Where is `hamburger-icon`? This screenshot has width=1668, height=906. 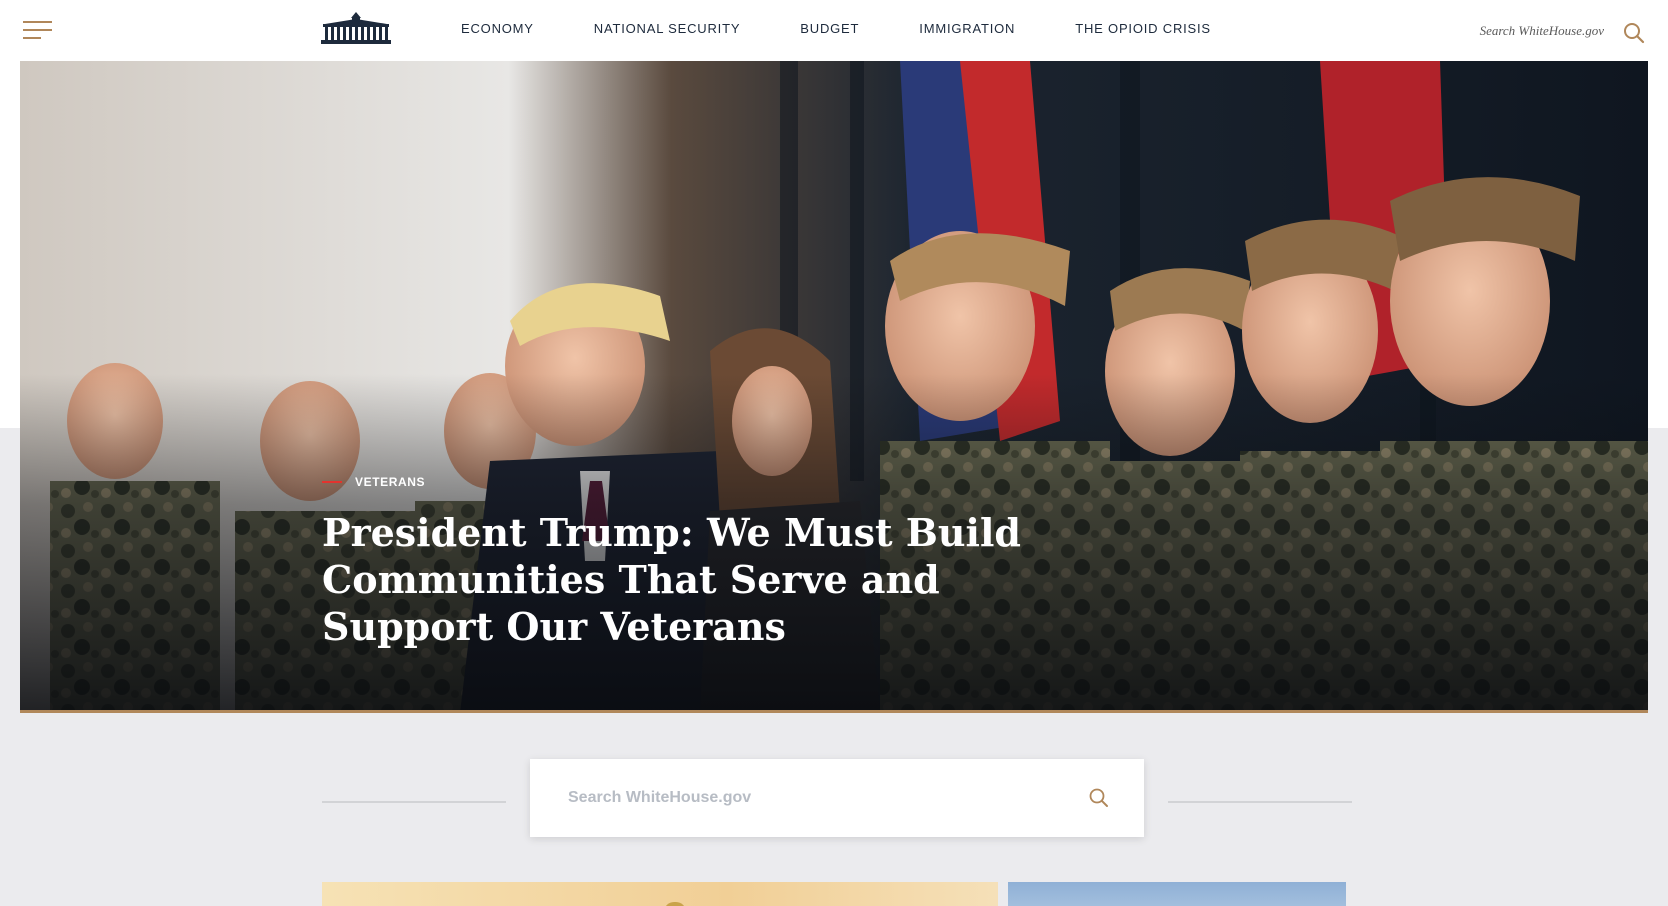 hamburger-icon is located at coordinates (38, 31).